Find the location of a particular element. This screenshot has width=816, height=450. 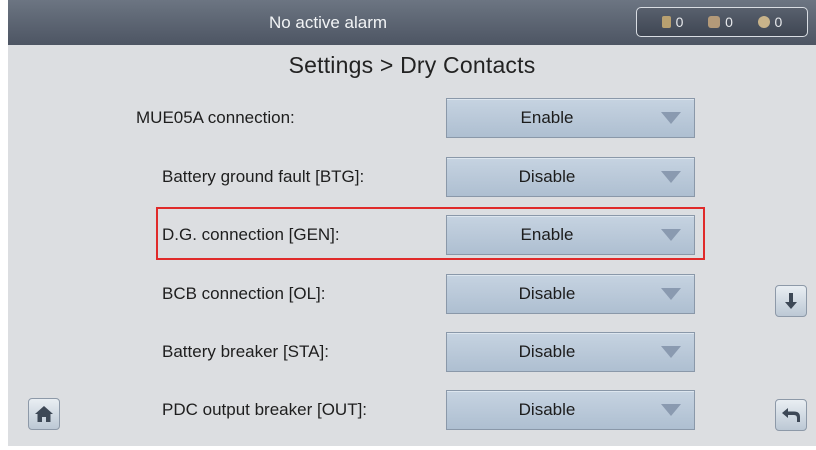

arrow-down-icon is located at coordinates (791, 301).